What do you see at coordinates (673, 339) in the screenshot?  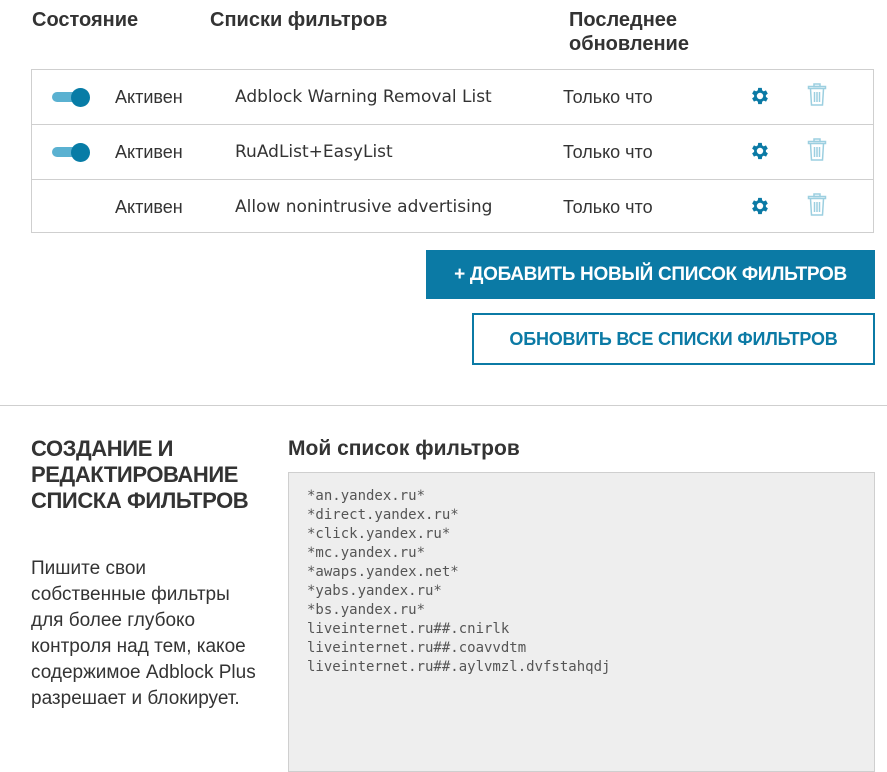 I see `update-all-filter-lists-button: ОБНОВИТЬ ВСЕ СПИСКИ ФИЛЬТРОВ` at bounding box center [673, 339].